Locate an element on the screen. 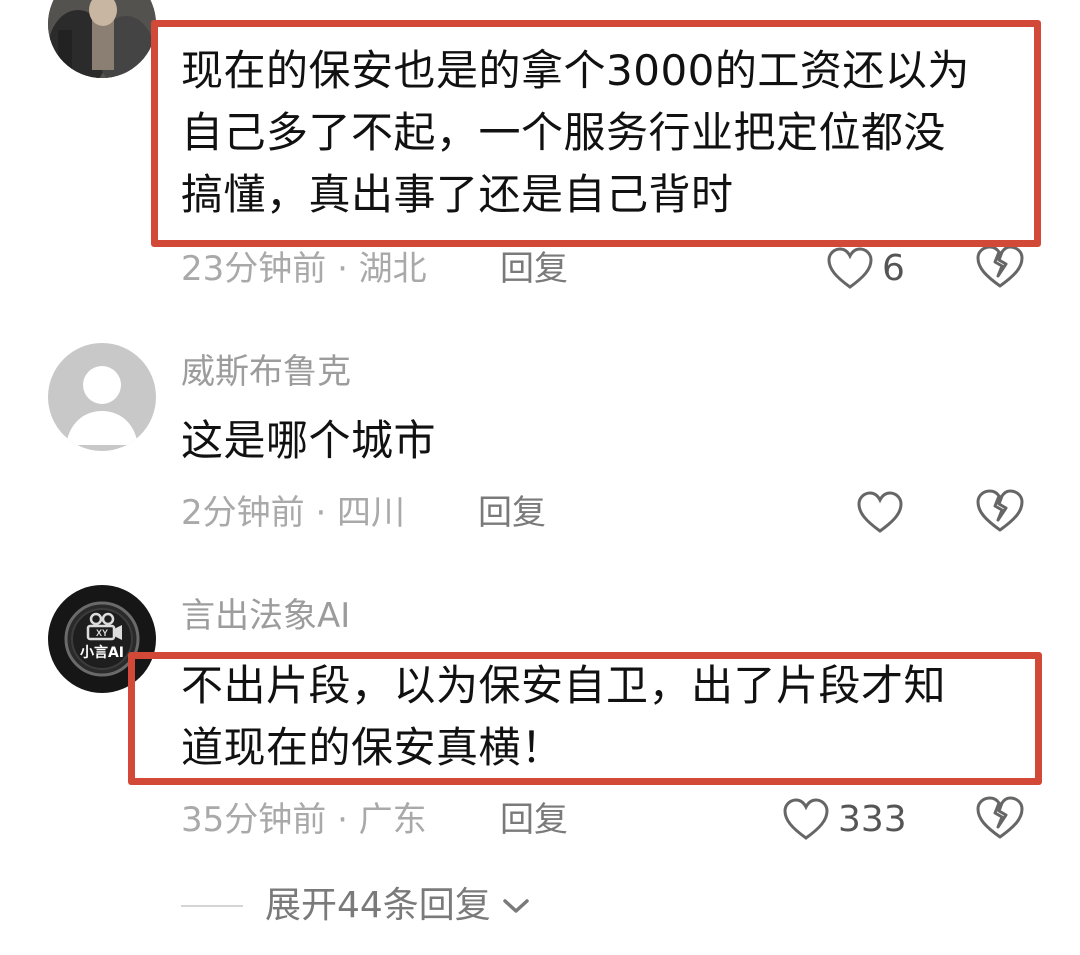 The width and height of the screenshot is (1080, 955). like-count: 6 is located at coordinates (893, 268).